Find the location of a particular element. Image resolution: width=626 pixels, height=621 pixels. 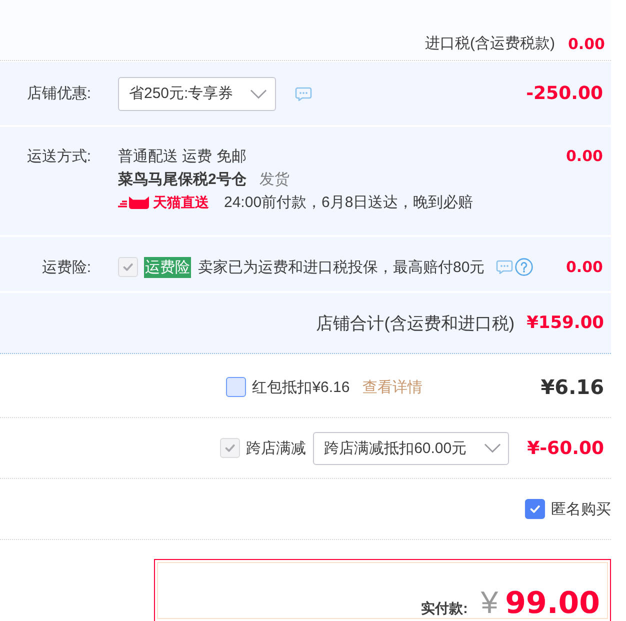

shop-total-label: 店铺合计(含运费和进口税) is located at coordinates (415, 323).